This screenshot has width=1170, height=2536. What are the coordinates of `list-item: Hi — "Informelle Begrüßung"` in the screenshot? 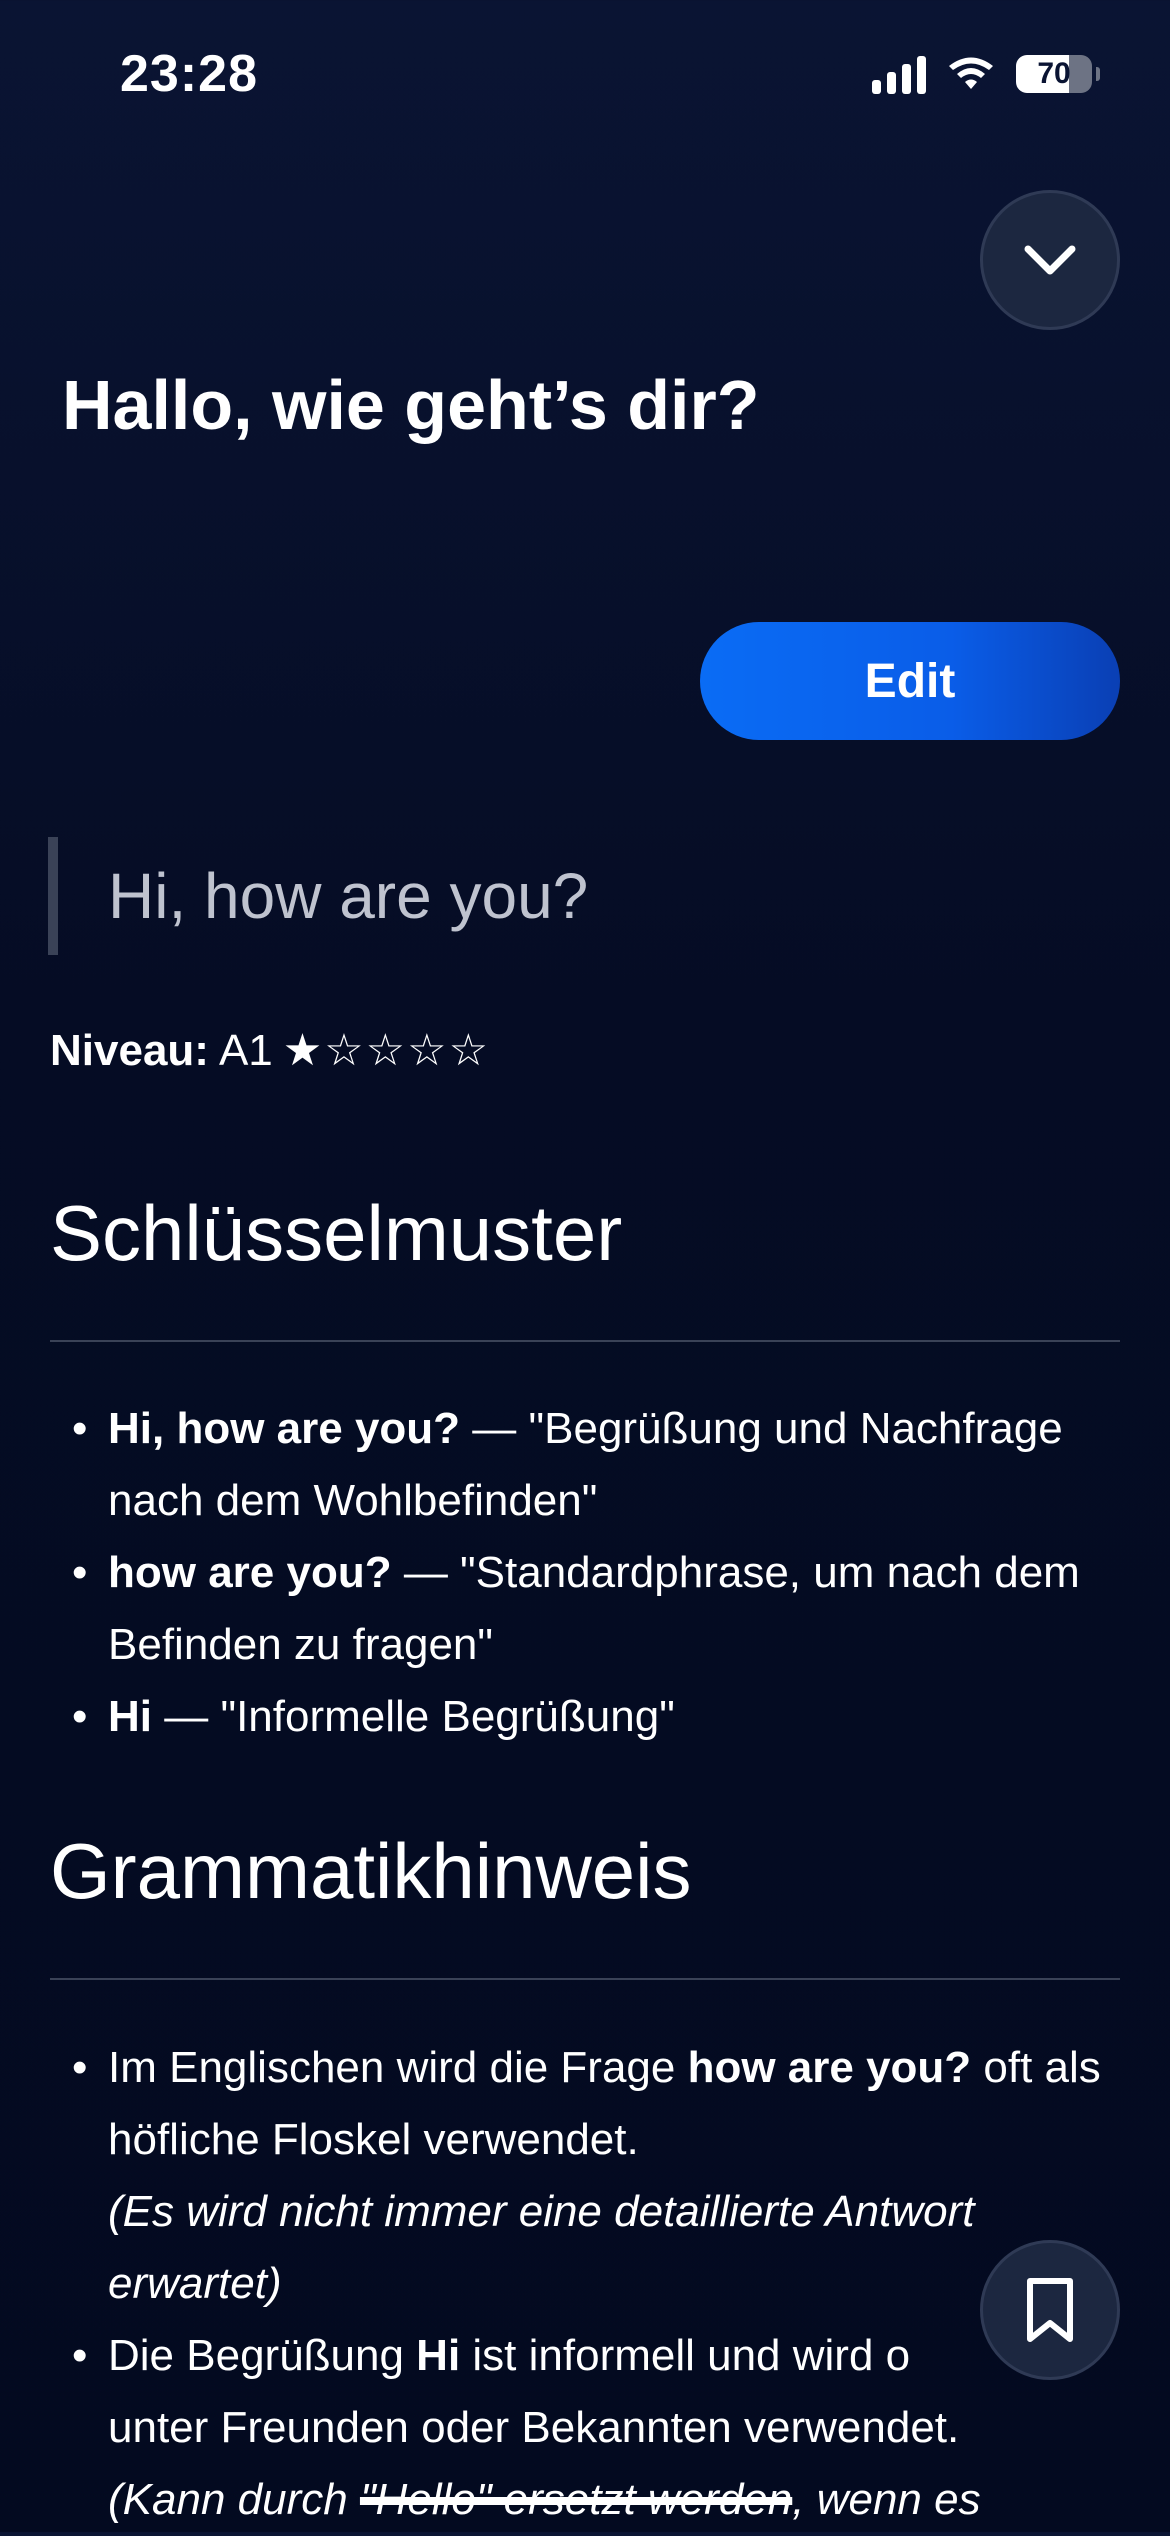 It's located at (585, 1717).